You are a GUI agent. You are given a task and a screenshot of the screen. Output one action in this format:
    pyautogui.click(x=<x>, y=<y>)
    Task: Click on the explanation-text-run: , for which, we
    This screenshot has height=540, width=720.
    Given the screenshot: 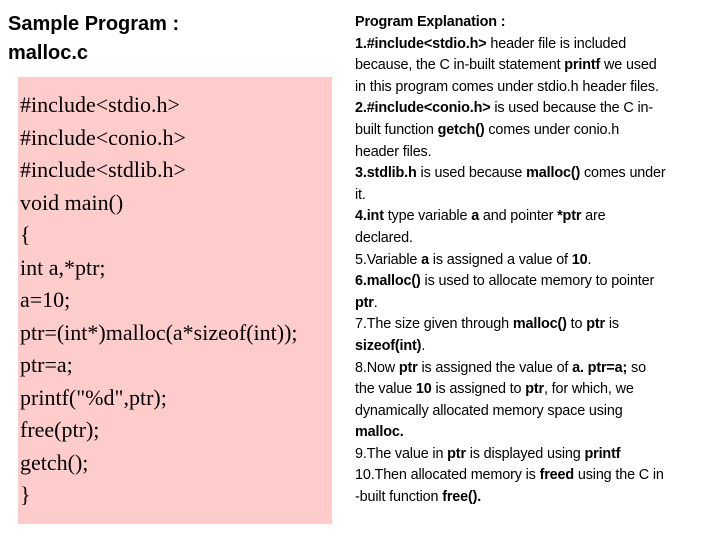 What is the action you would take?
    pyautogui.click(x=588, y=389)
    